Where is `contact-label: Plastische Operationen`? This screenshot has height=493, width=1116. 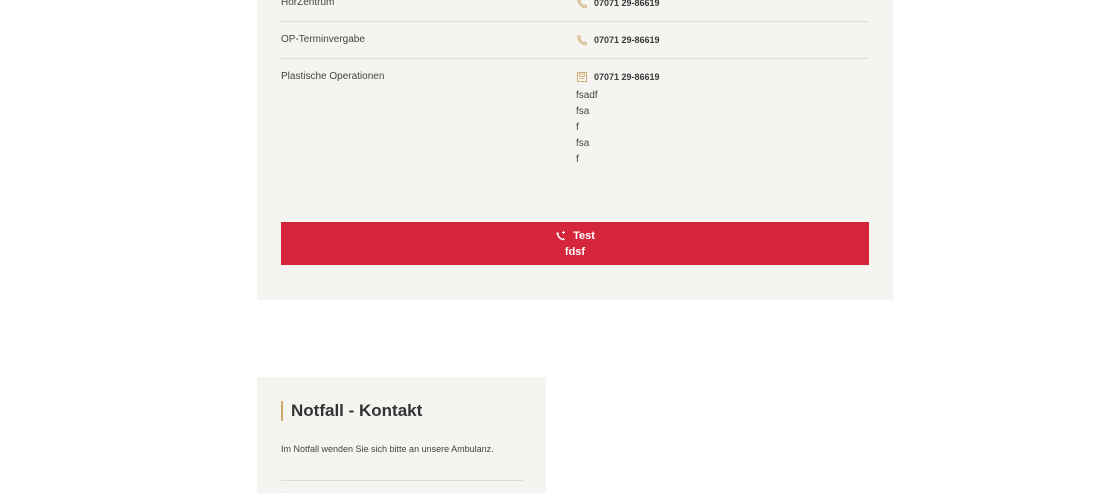
contact-label: Plastische Operationen is located at coordinates (333, 76).